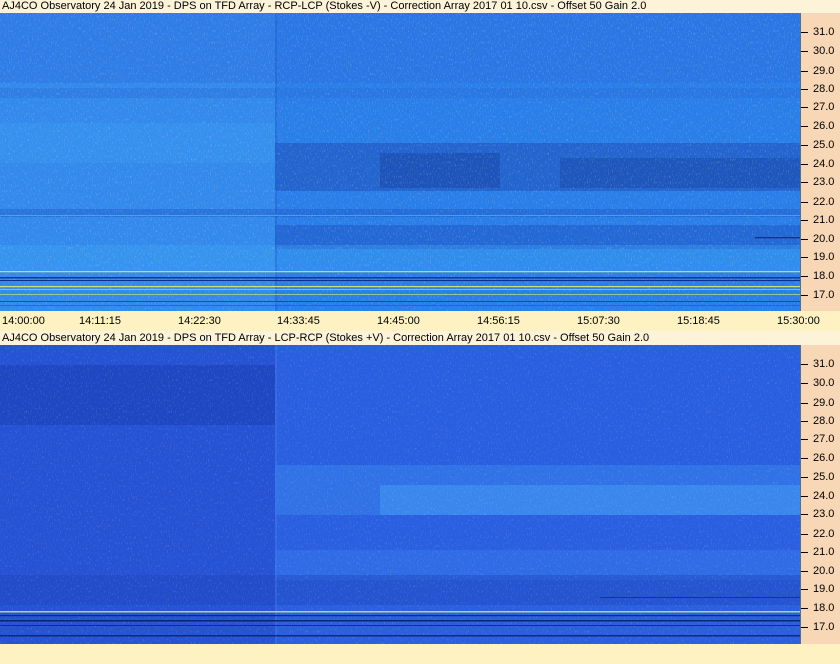 This screenshot has width=840, height=664. What do you see at coordinates (824, 202) in the screenshot?
I see `panel1-y-tick-label: 22.0` at bounding box center [824, 202].